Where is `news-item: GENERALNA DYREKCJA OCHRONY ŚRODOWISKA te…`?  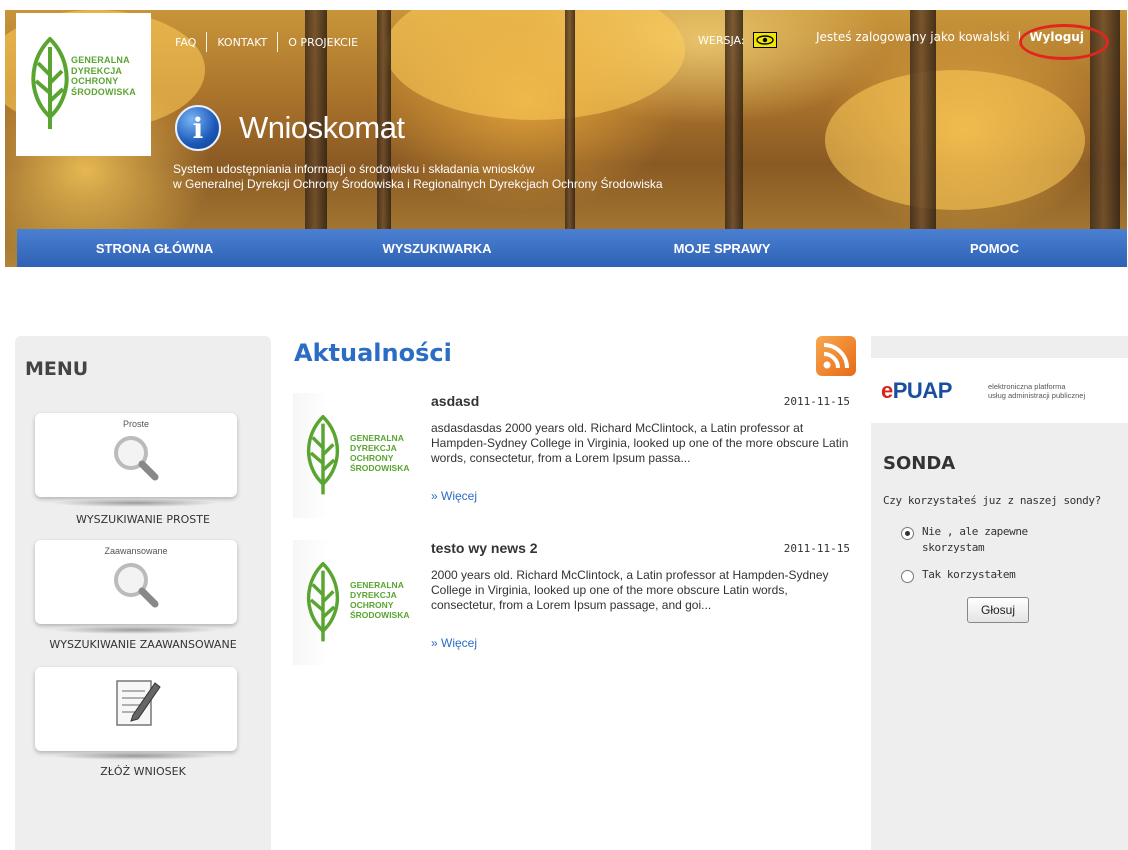 news-item: GENERALNA DYREKCJA OCHRONY ŚRODOWISKA te… is located at coordinates (574, 605).